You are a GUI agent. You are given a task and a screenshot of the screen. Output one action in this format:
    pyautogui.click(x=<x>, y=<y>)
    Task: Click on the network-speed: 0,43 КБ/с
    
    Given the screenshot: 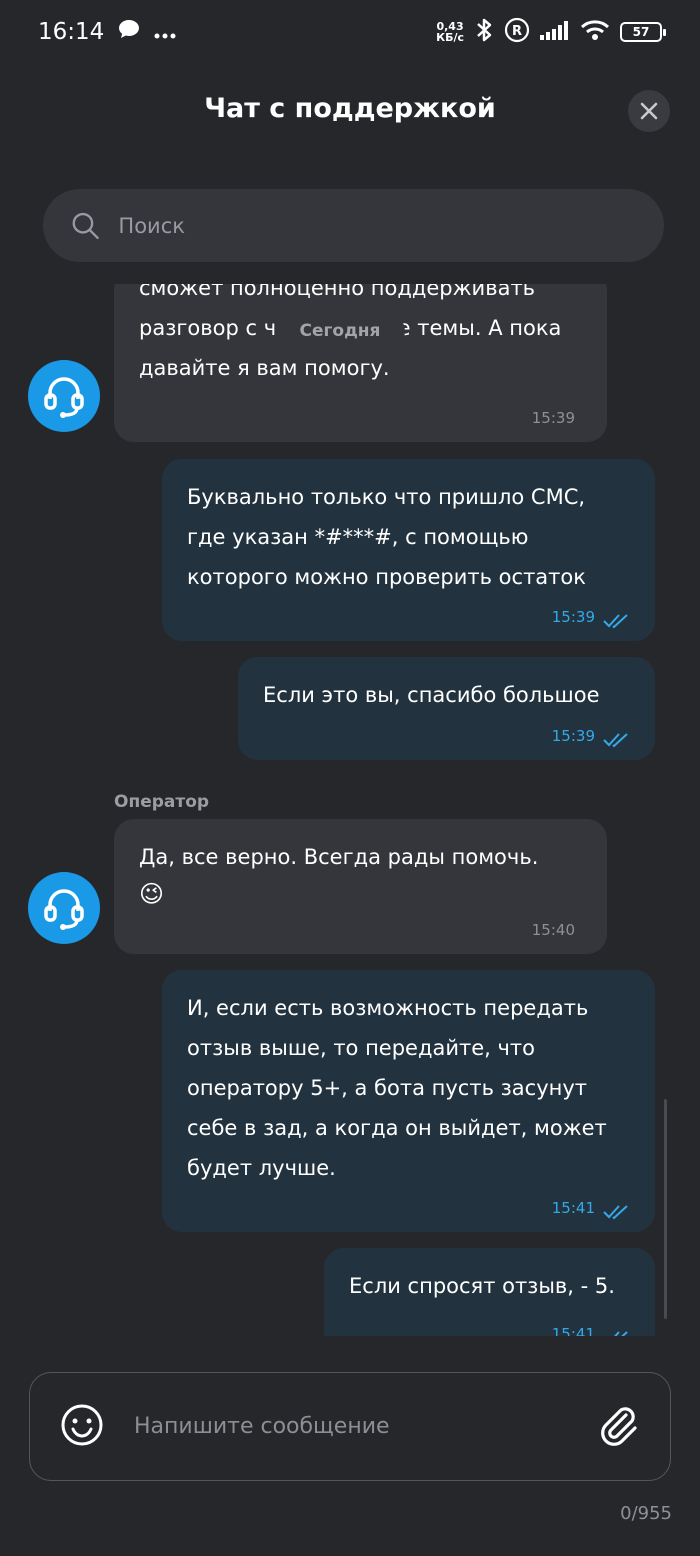 What is the action you would take?
    pyautogui.click(x=450, y=32)
    